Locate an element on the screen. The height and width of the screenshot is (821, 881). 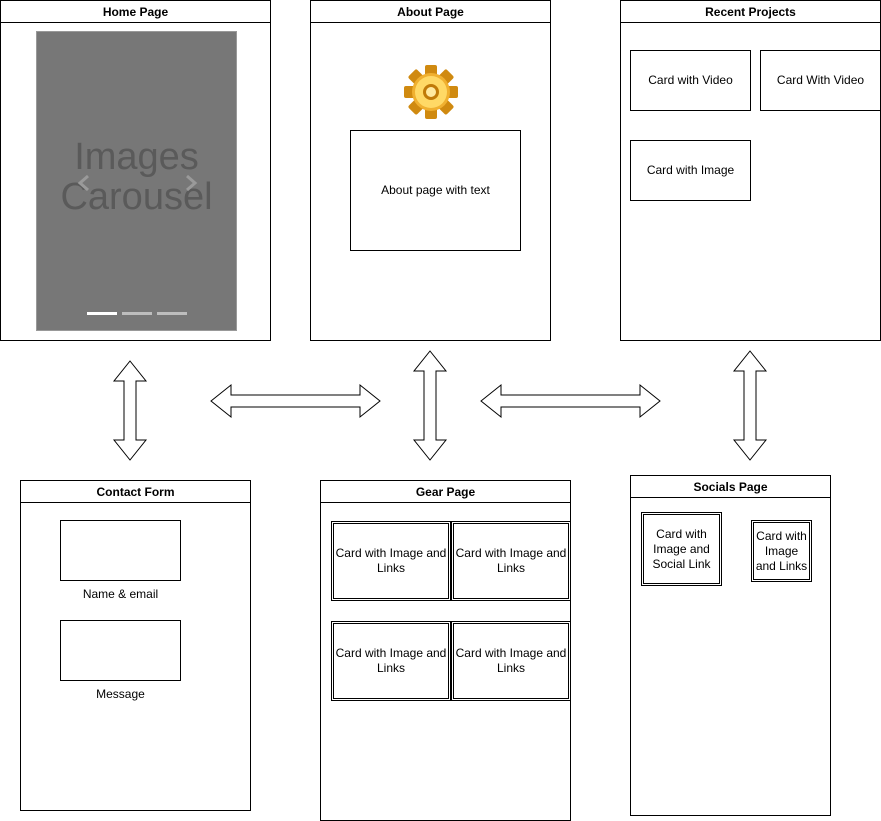
double-arrow-horizontal-left is located at coordinates (295, 401).